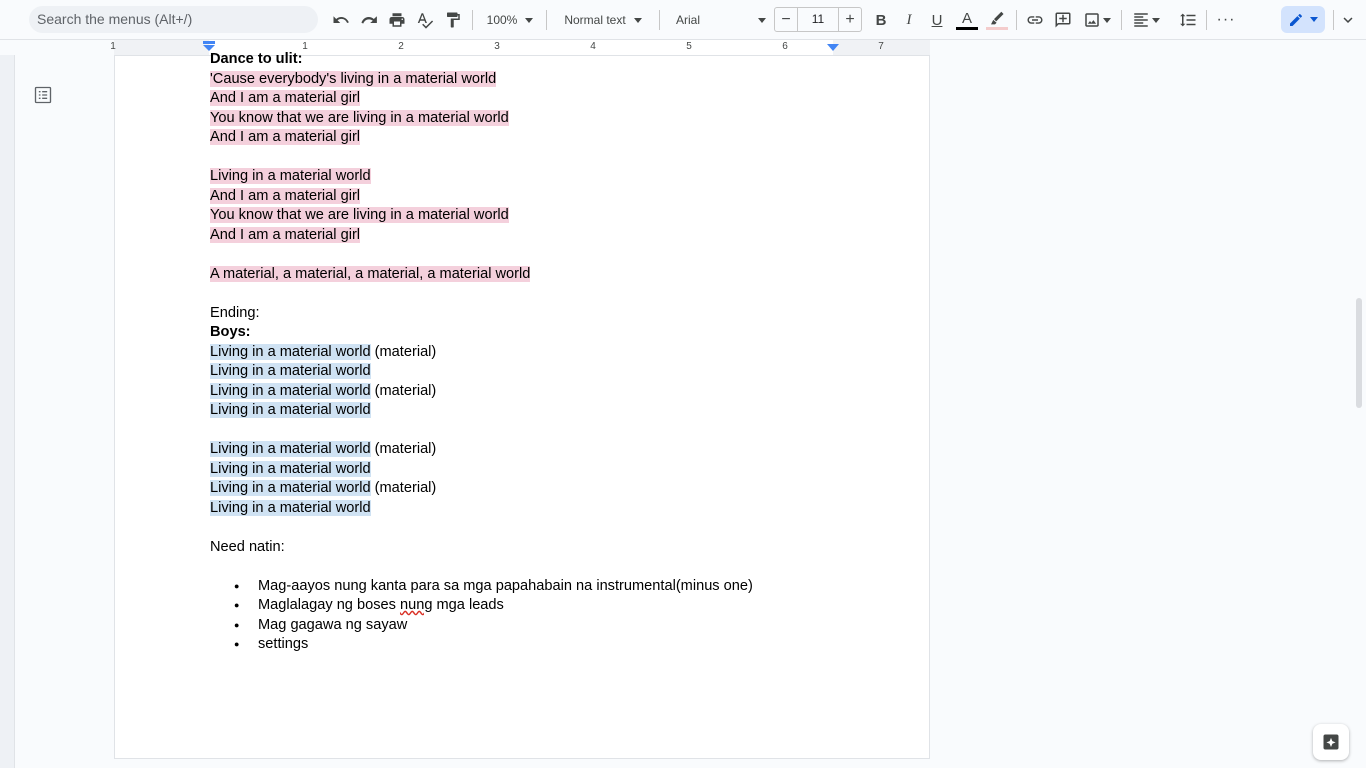 This screenshot has width=1366, height=768. What do you see at coordinates (1348, 20) in the screenshot?
I see `collapse-menus-icon` at bounding box center [1348, 20].